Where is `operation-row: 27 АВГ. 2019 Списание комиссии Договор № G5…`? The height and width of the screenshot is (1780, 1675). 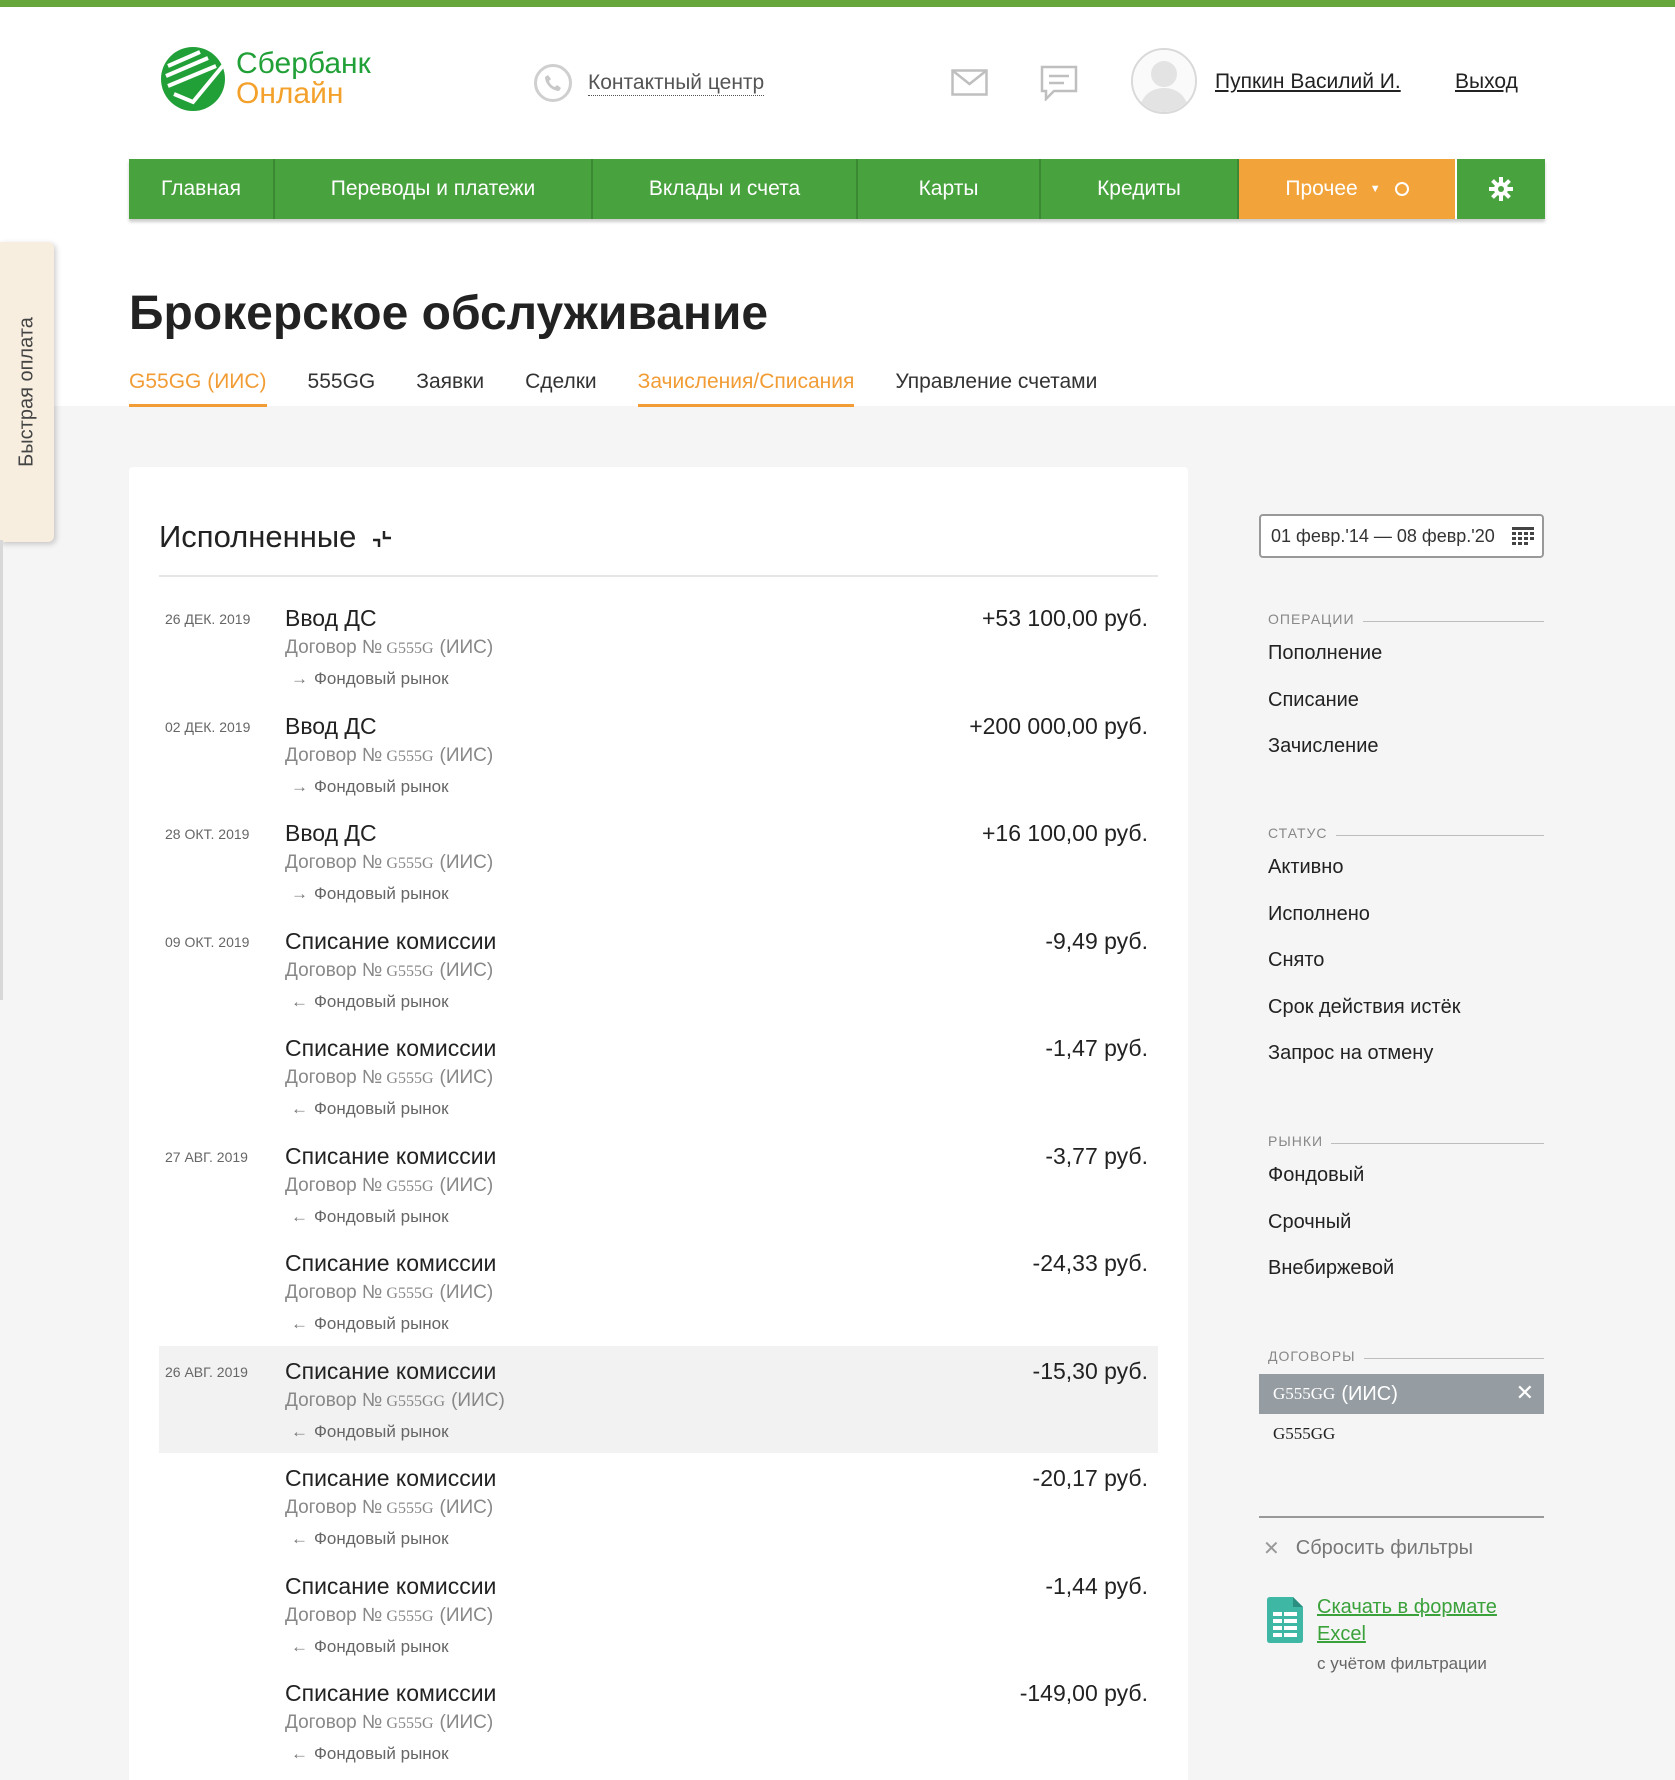
operation-row: 27 АВГ. 2019 Списание комиссии Договор № G5… is located at coordinates (658, 1185).